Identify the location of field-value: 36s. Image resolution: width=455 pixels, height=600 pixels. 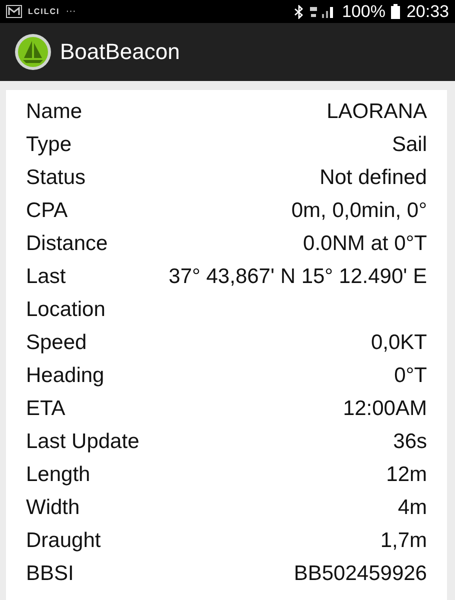
(410, 442).